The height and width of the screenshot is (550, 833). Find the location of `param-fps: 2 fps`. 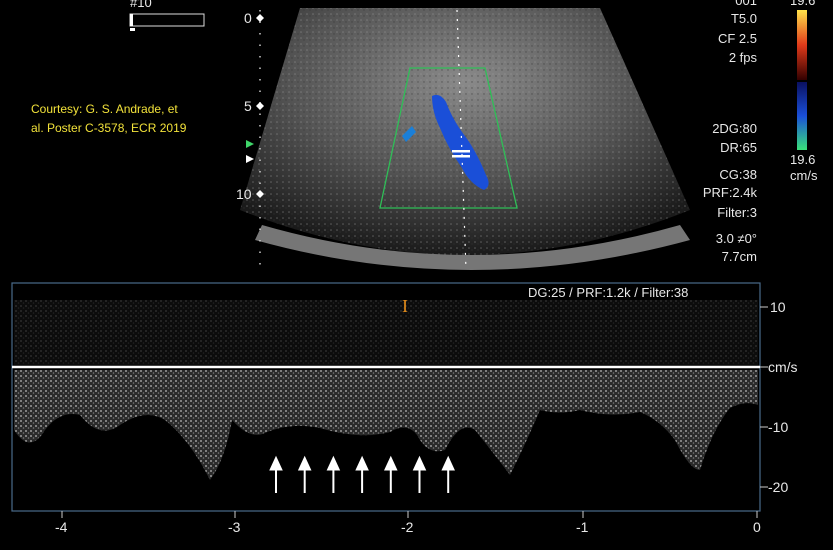

param-fps: 2 fps is located at coordinates (742, 57).